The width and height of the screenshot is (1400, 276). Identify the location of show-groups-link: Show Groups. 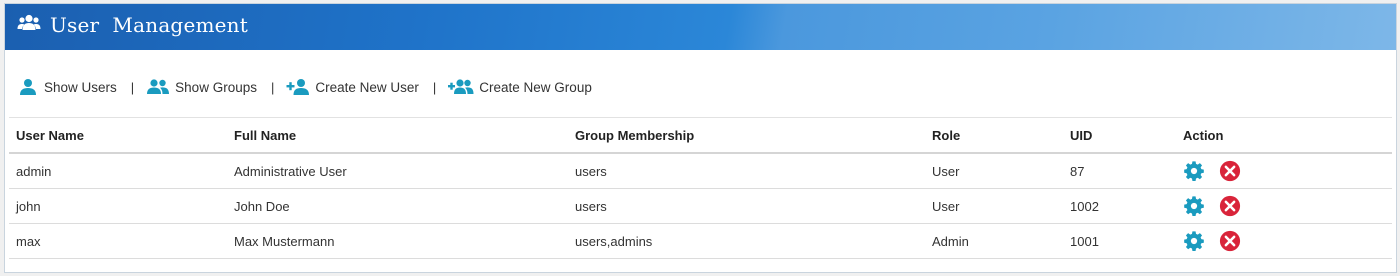
(201, 87).